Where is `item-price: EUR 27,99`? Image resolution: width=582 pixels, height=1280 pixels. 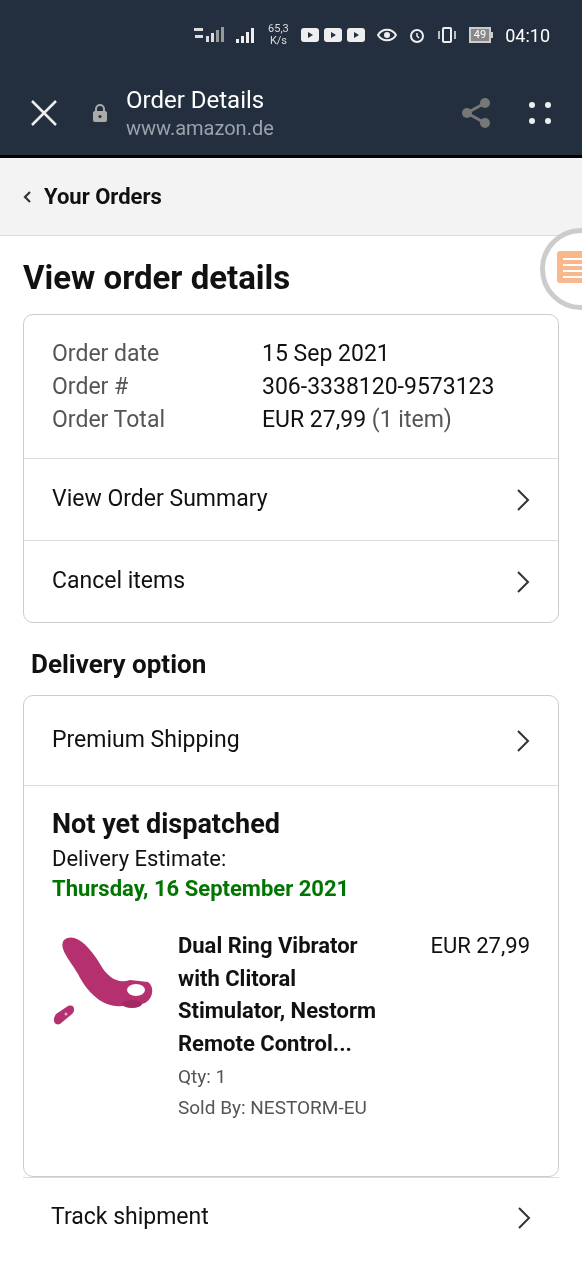 item-price: EUR 27,99 is located at coordinates (480, 946).